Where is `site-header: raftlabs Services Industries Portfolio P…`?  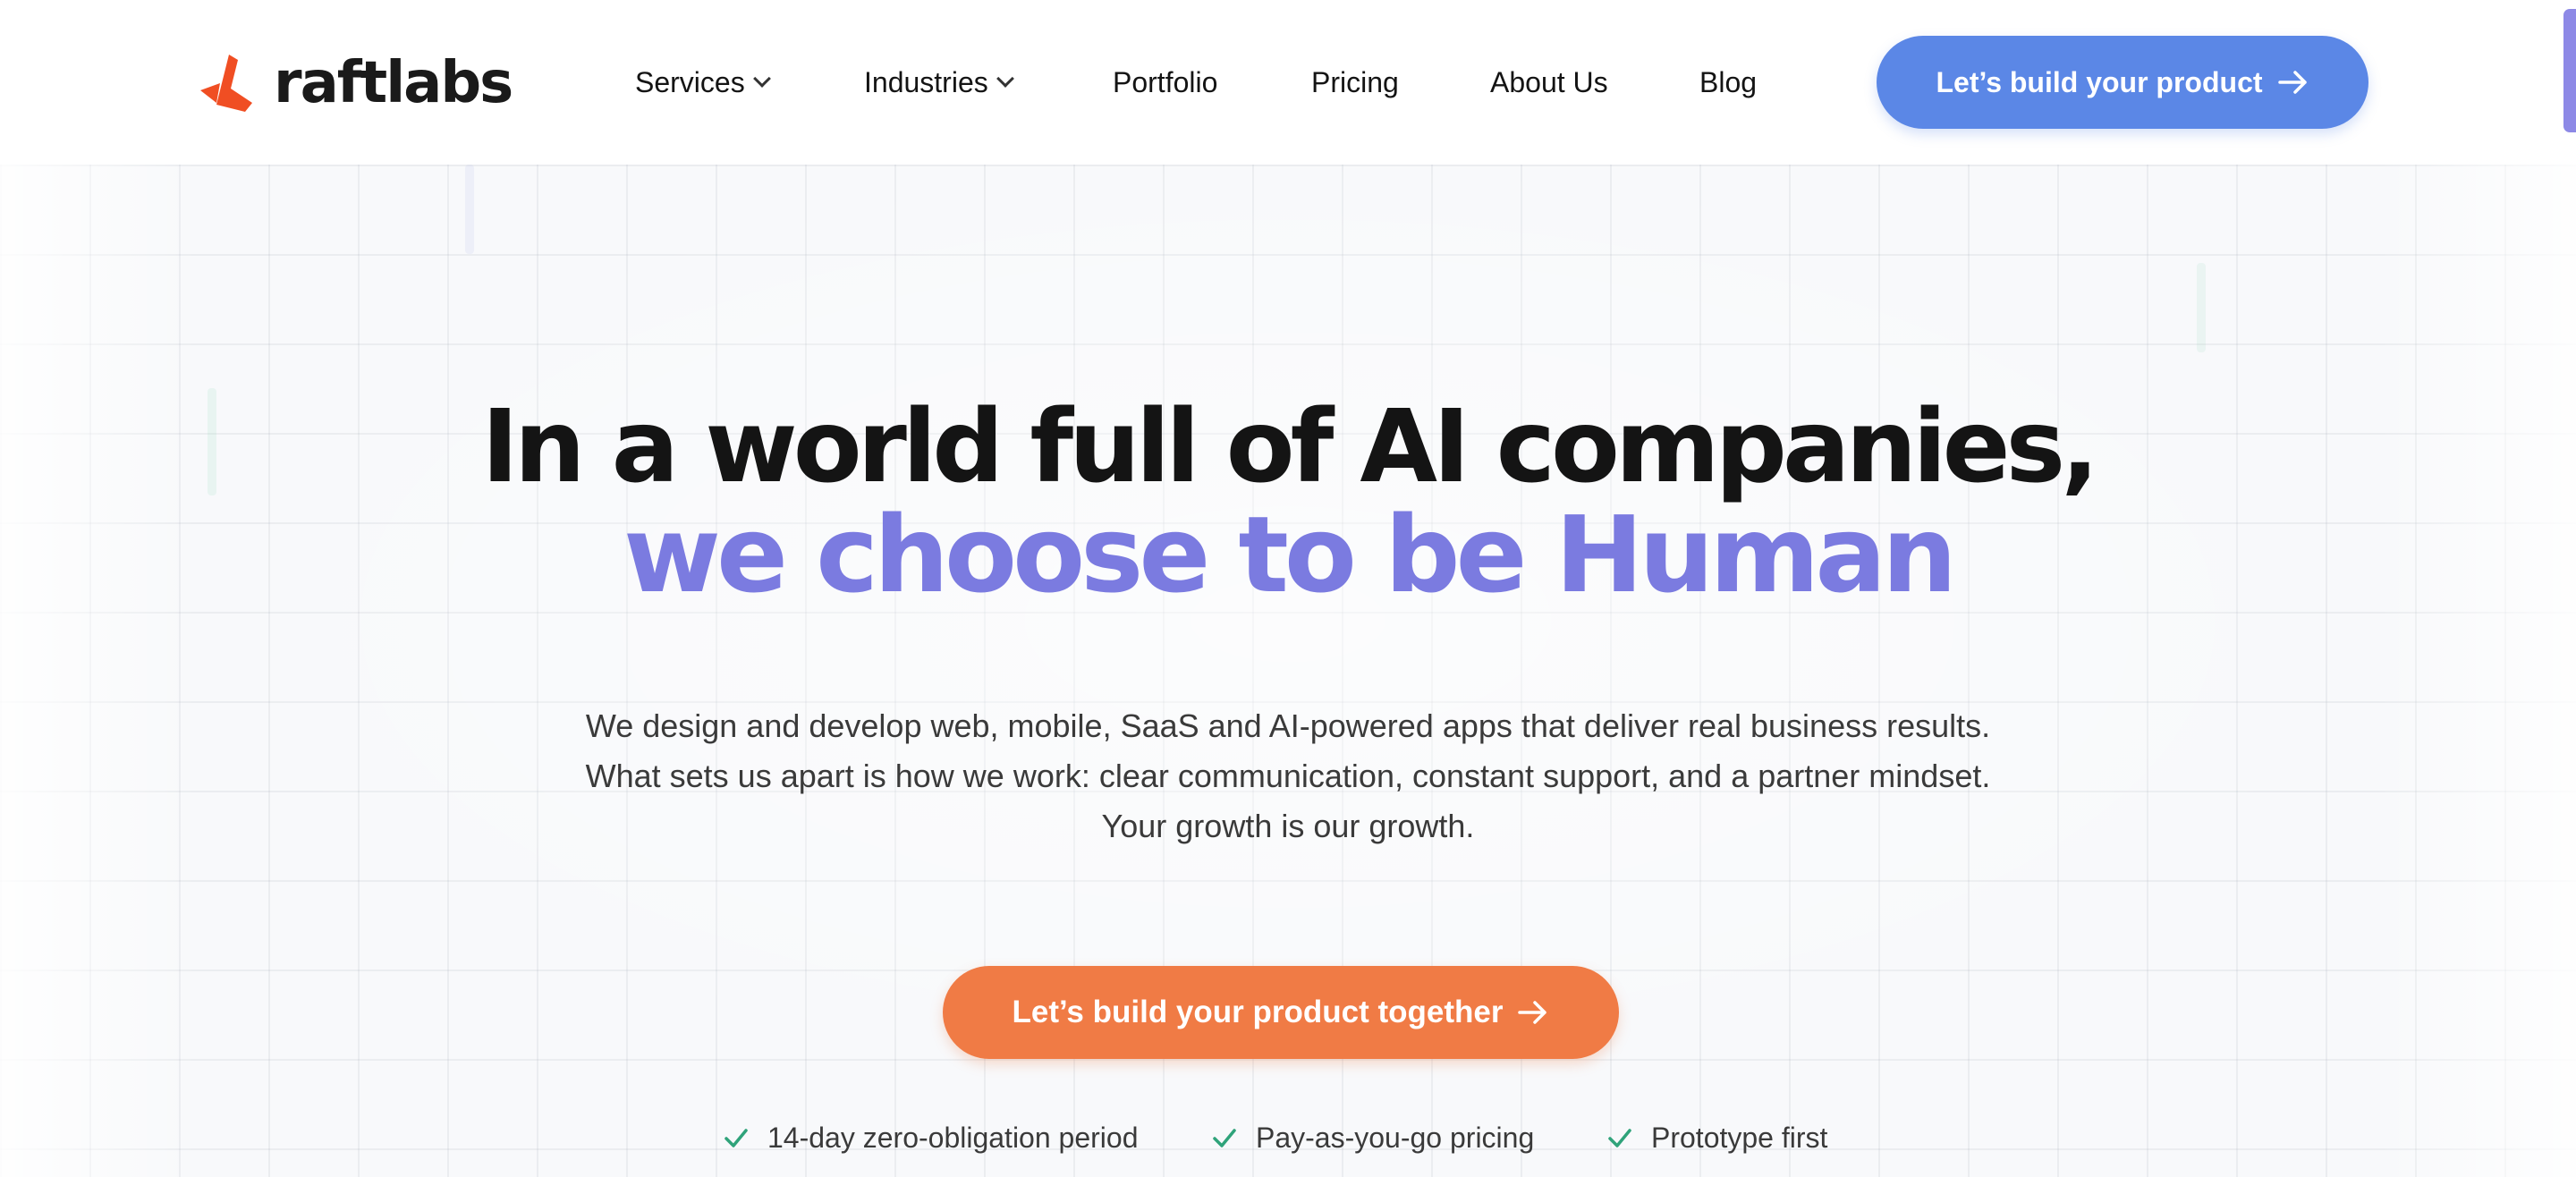 site-header: raftlabs Services Industries Portfolio P… is located at coordinates (1288, 82).